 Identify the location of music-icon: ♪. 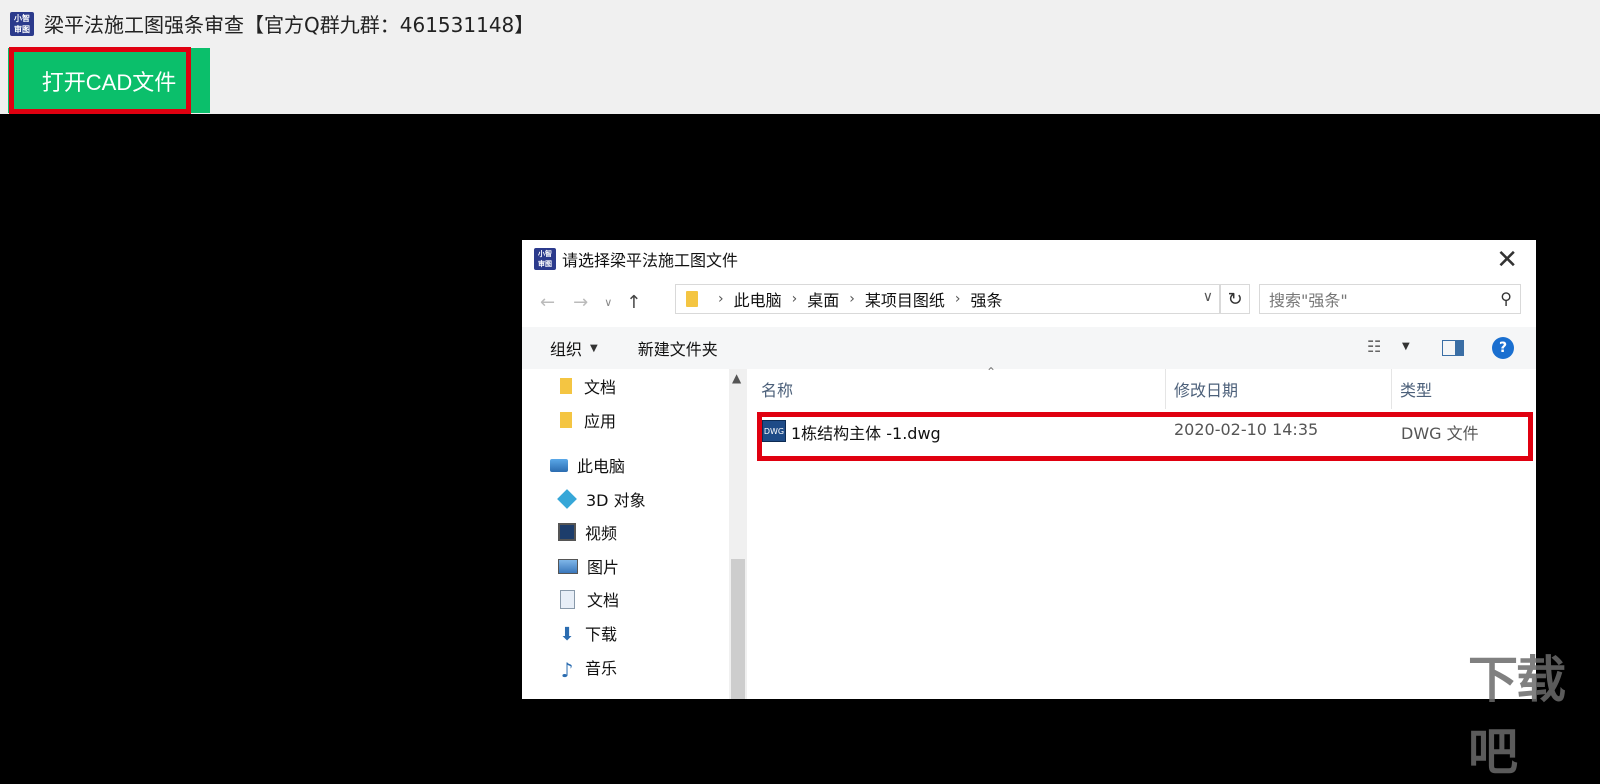
(567, 670).